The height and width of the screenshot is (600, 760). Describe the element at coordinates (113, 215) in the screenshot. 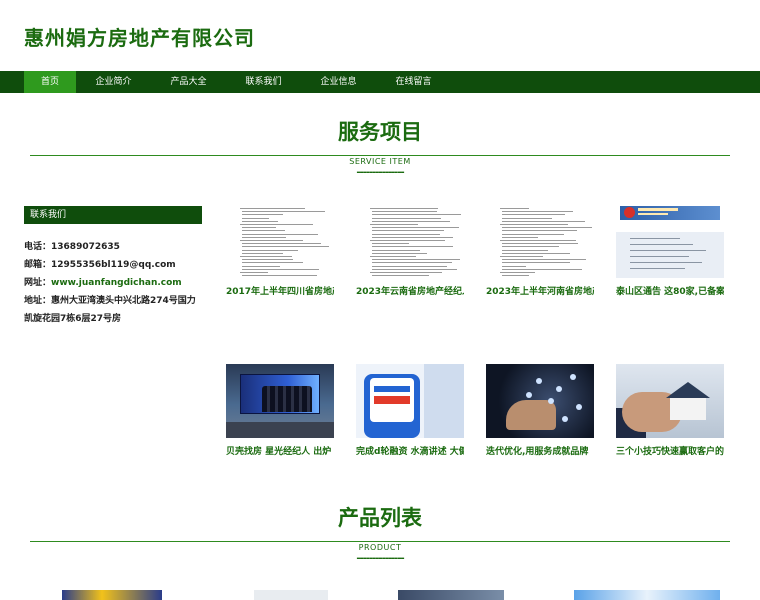

I see `contact-heading: 联系我们` at that location.